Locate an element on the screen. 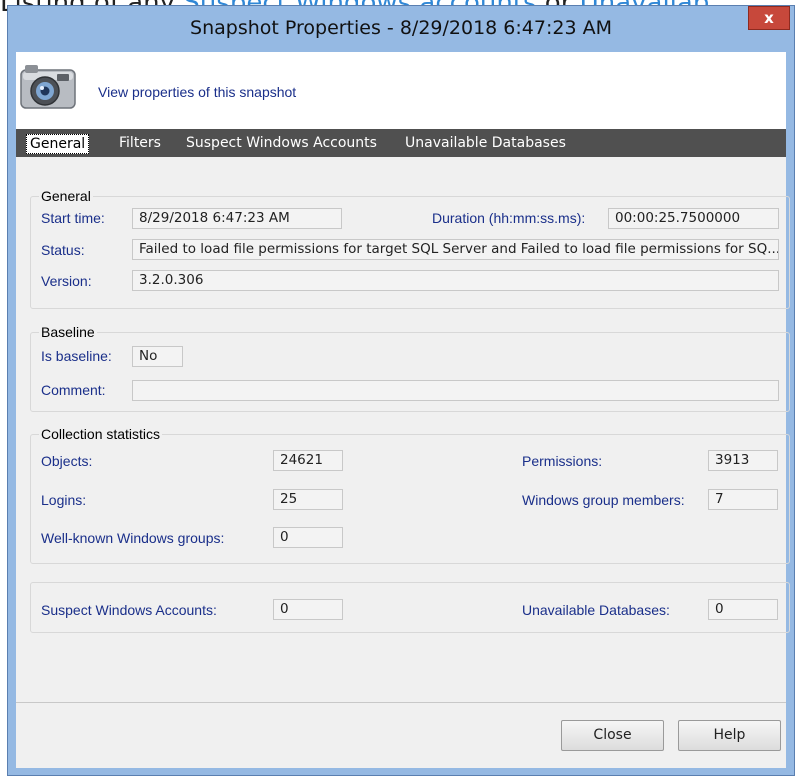 Image resolution: width=795 pixels, height=776 pixels. version-field: 3.2.0.306 is located at coordinates (455, 280).